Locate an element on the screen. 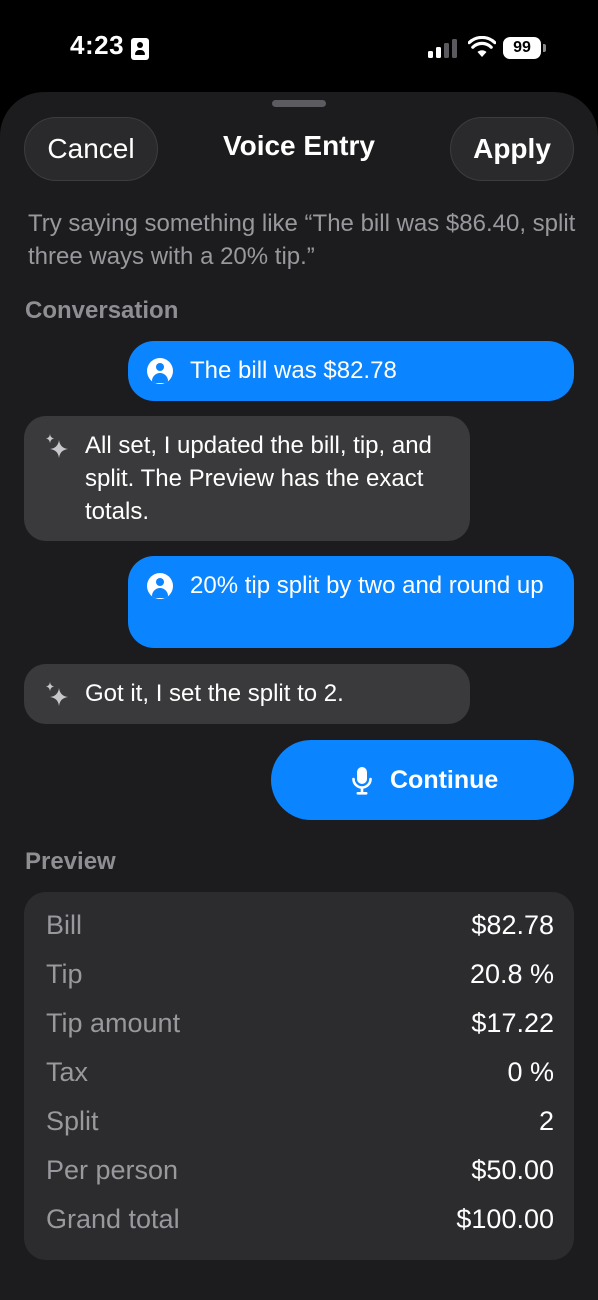 This screenshot has width=598, height=1300. preview-row-bill: Bill $82.78 is located at coordinates (300, 930).